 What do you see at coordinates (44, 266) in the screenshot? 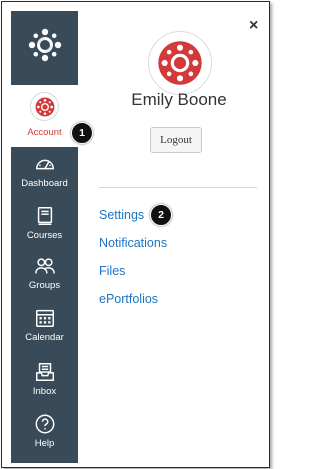
I see `groups-icon` at bounding box center [44, 266].